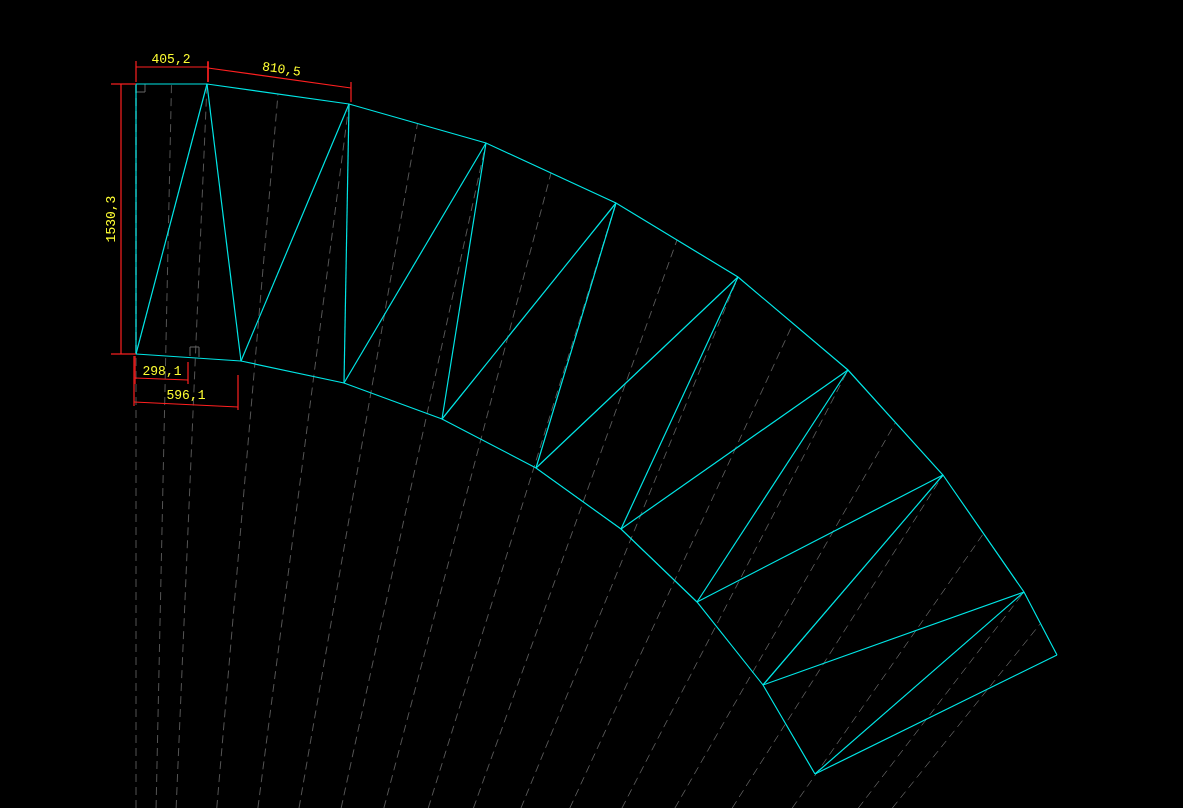  What do you see at coordinates (281, 69) in the screenshot?
I see `dimension-text: 810,5` at bounding box center [281, 69].